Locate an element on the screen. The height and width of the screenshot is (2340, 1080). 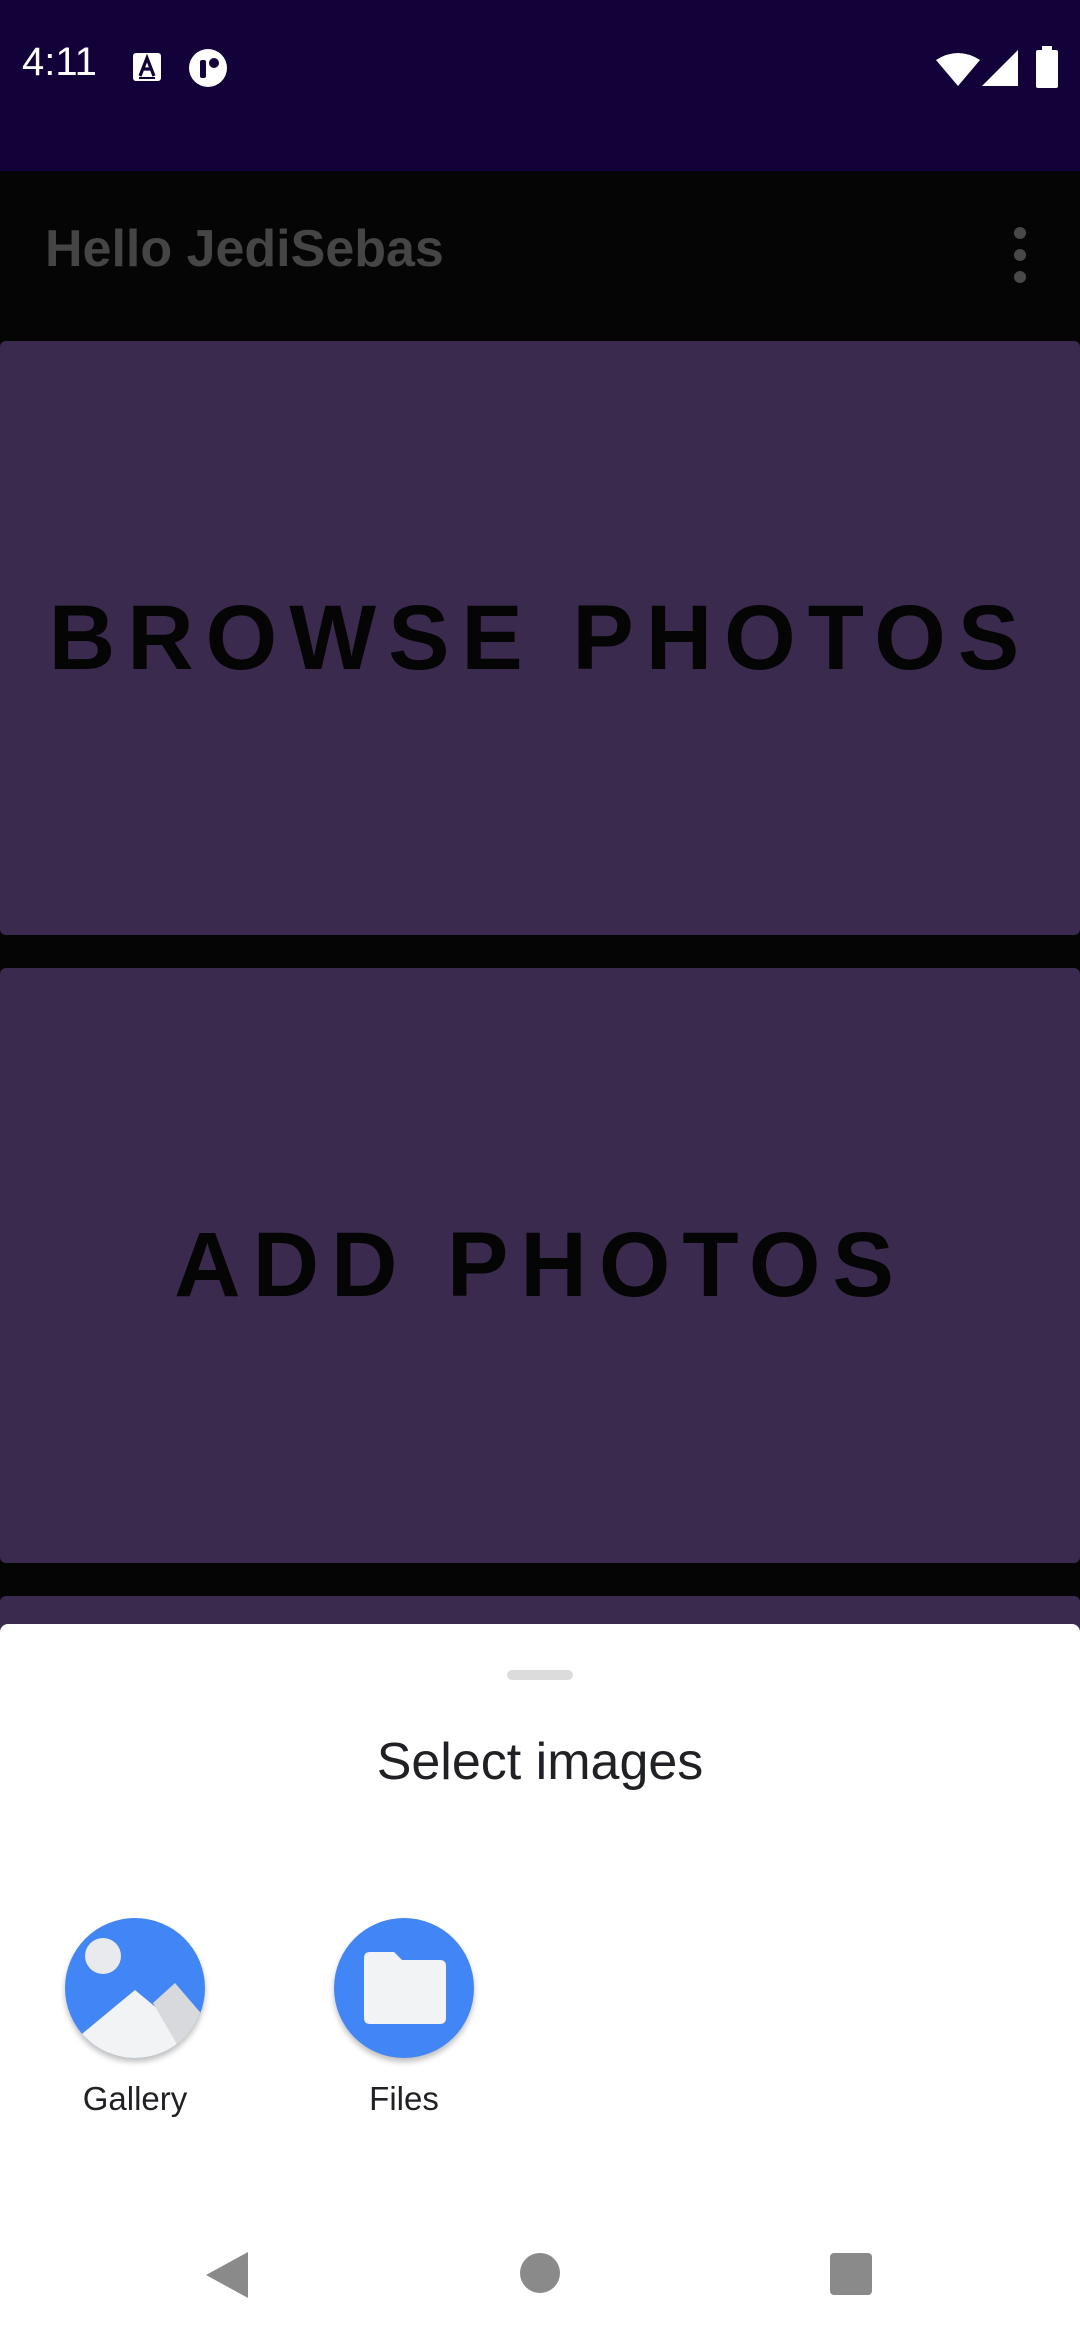
gallery-label: Gallery is located at coordinates (135, 2098).